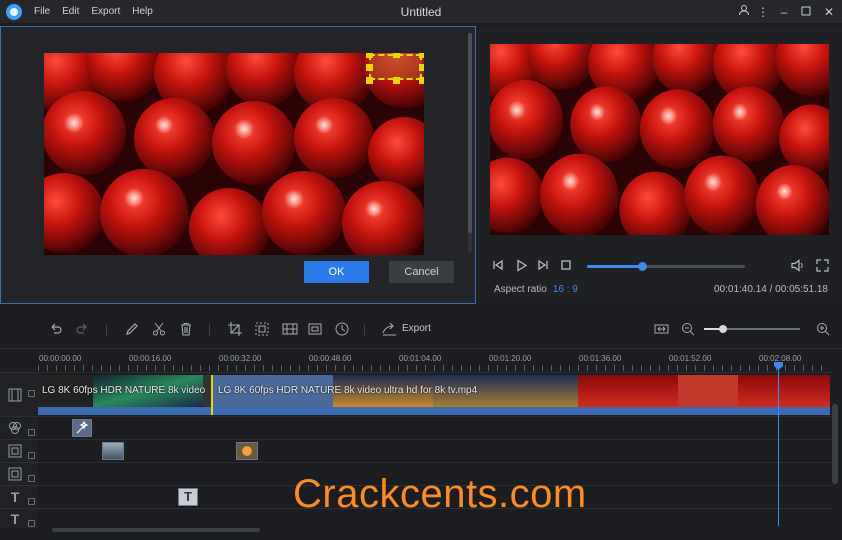  What do you see at coordinates (798, 267) in the screenshot?
I see `volume-icon` at bounding box center [798, 267].